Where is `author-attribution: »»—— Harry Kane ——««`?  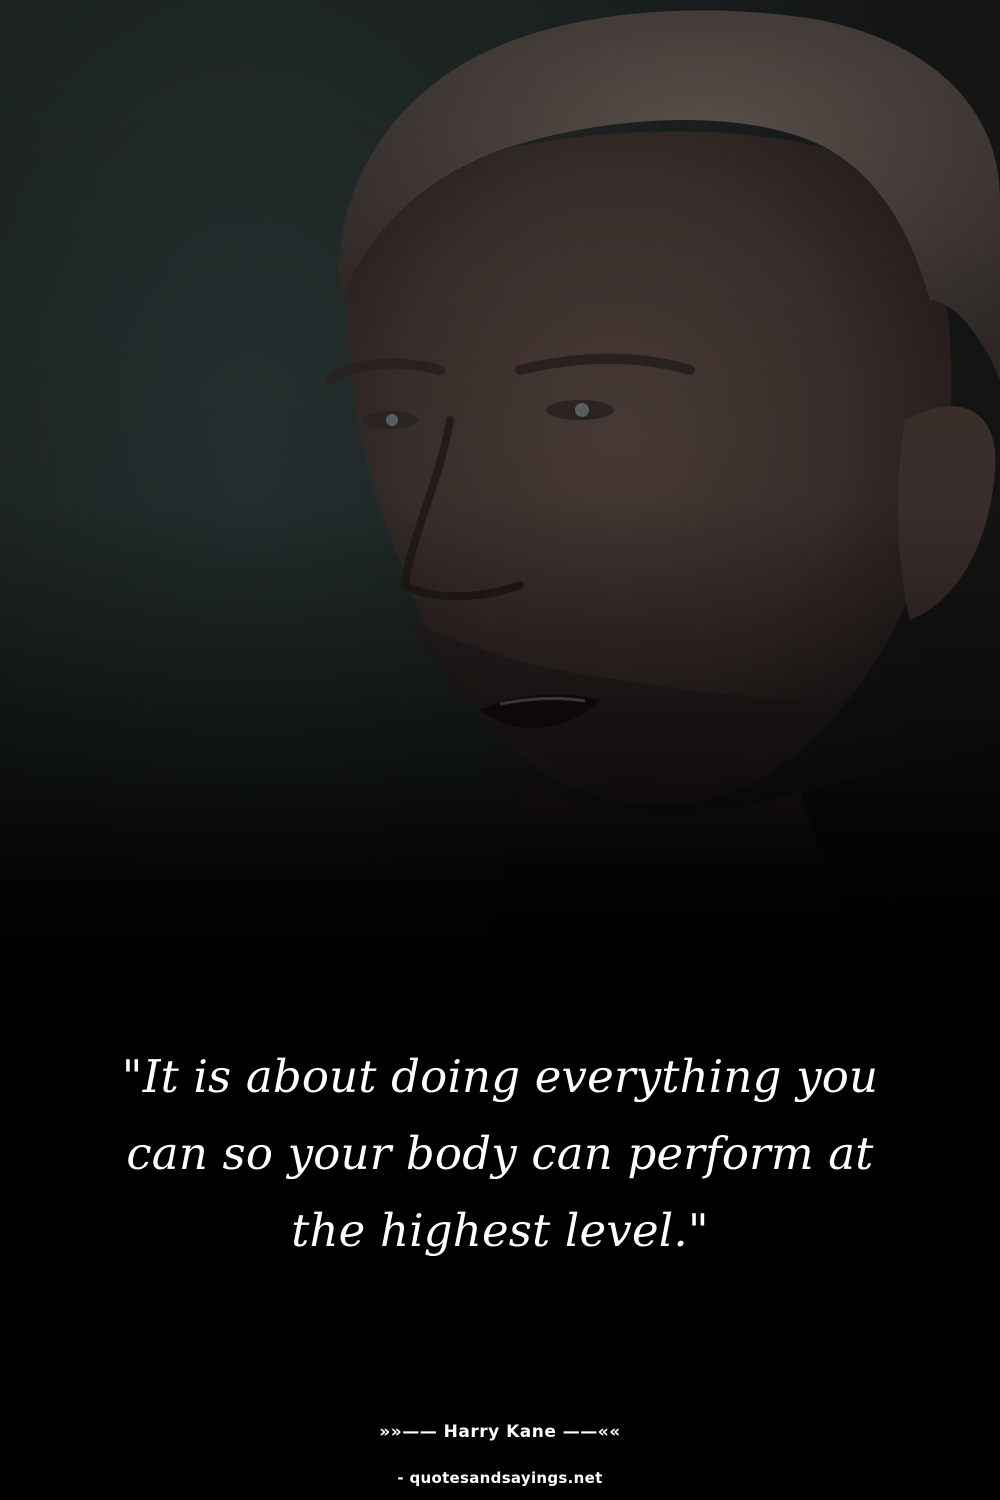
author-attribution: »»—— Harry Kane ——«« is located at coordinates (500, 1432).